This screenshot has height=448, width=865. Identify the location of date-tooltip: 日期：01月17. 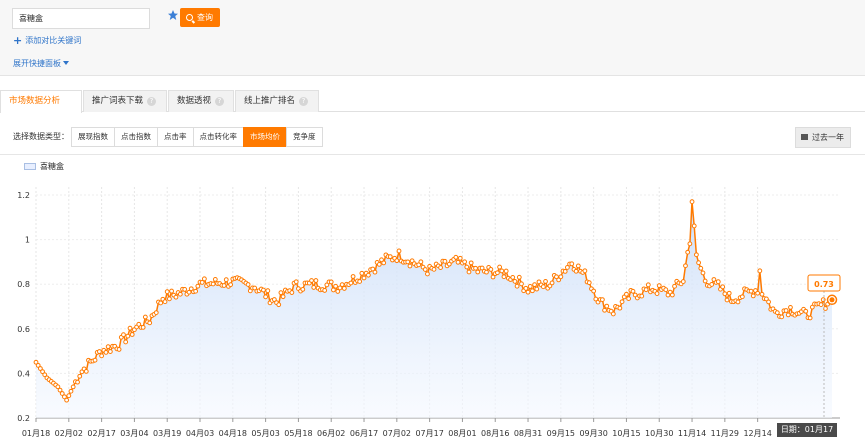
(807, 430).